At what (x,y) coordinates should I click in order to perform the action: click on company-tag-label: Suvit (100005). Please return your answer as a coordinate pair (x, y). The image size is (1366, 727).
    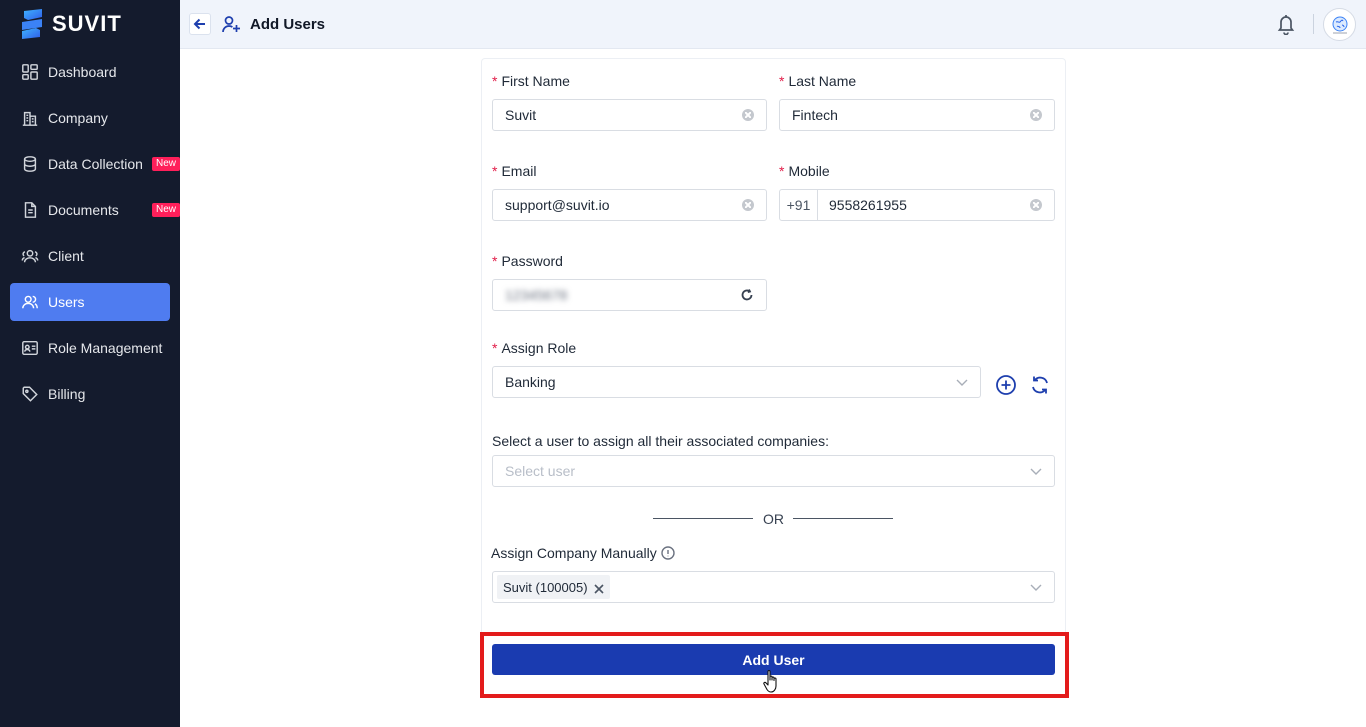
    Looking at the image, I should click on (545, 587).